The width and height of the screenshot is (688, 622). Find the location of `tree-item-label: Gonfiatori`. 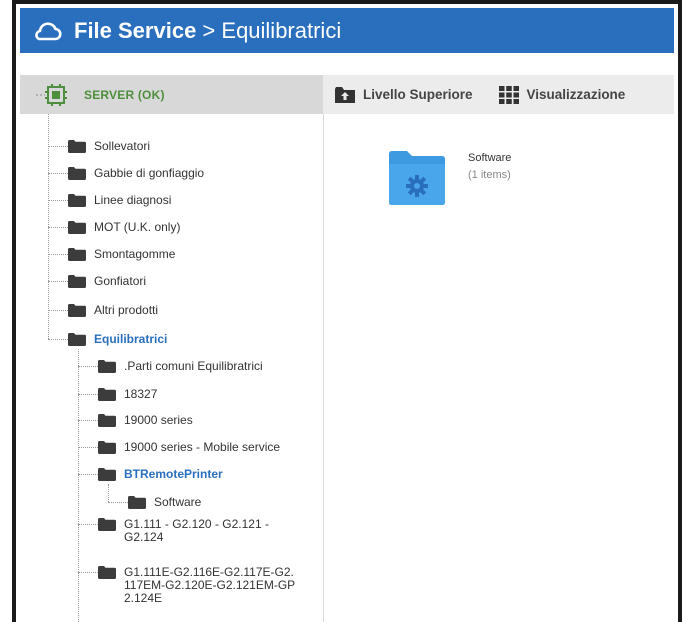

tree-item-label: Gonfiatori is located at coordinates (120, 281).